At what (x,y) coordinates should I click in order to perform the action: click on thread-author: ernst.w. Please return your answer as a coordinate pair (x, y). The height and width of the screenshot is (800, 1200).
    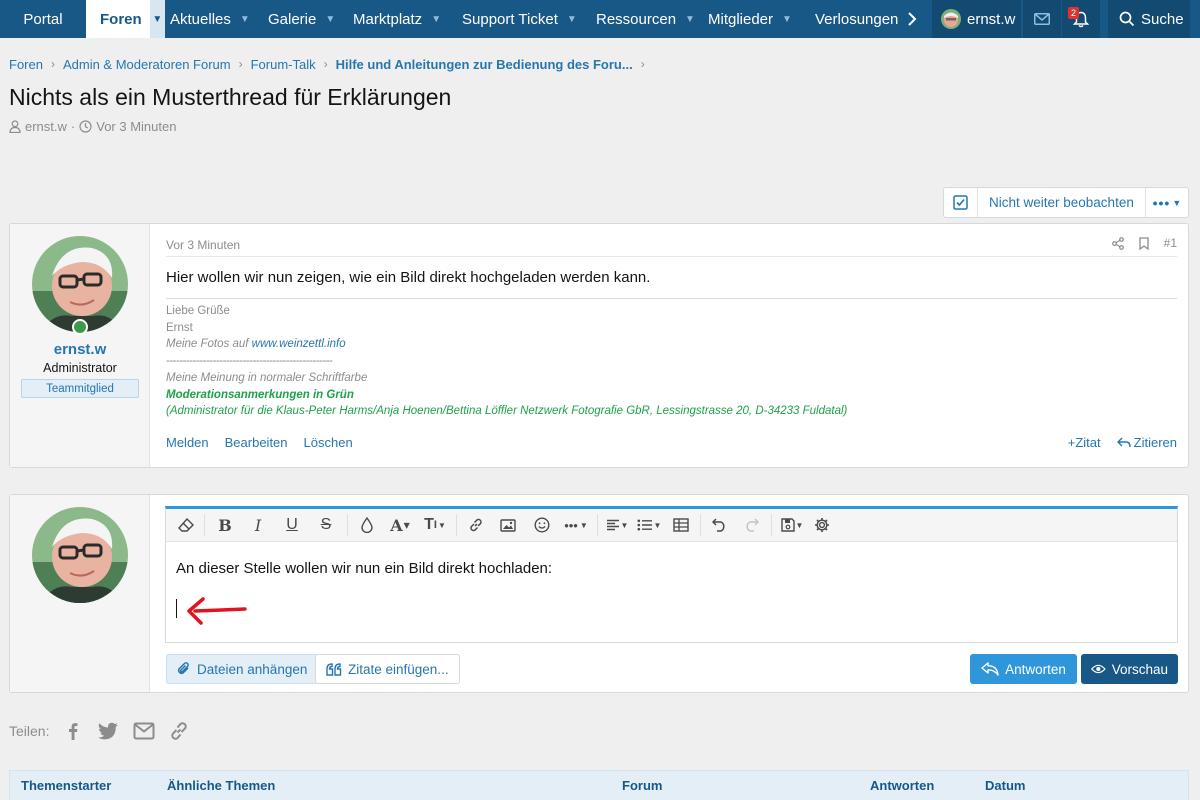
    Looking at the image, I should click on (46, 126).